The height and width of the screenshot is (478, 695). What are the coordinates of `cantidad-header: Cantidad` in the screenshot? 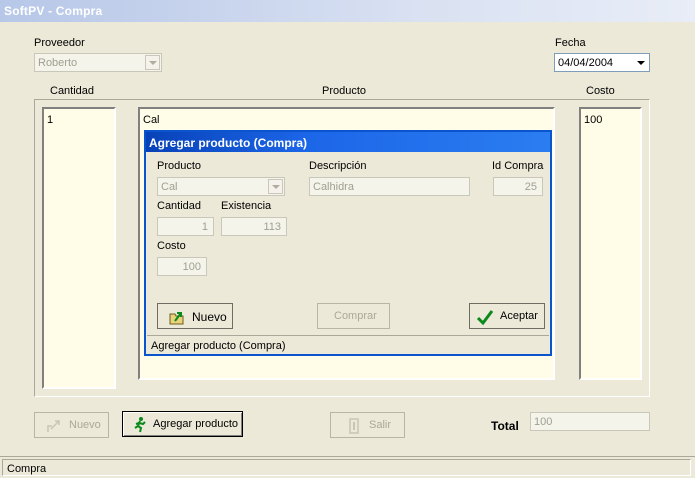 It's located at (72, 91).